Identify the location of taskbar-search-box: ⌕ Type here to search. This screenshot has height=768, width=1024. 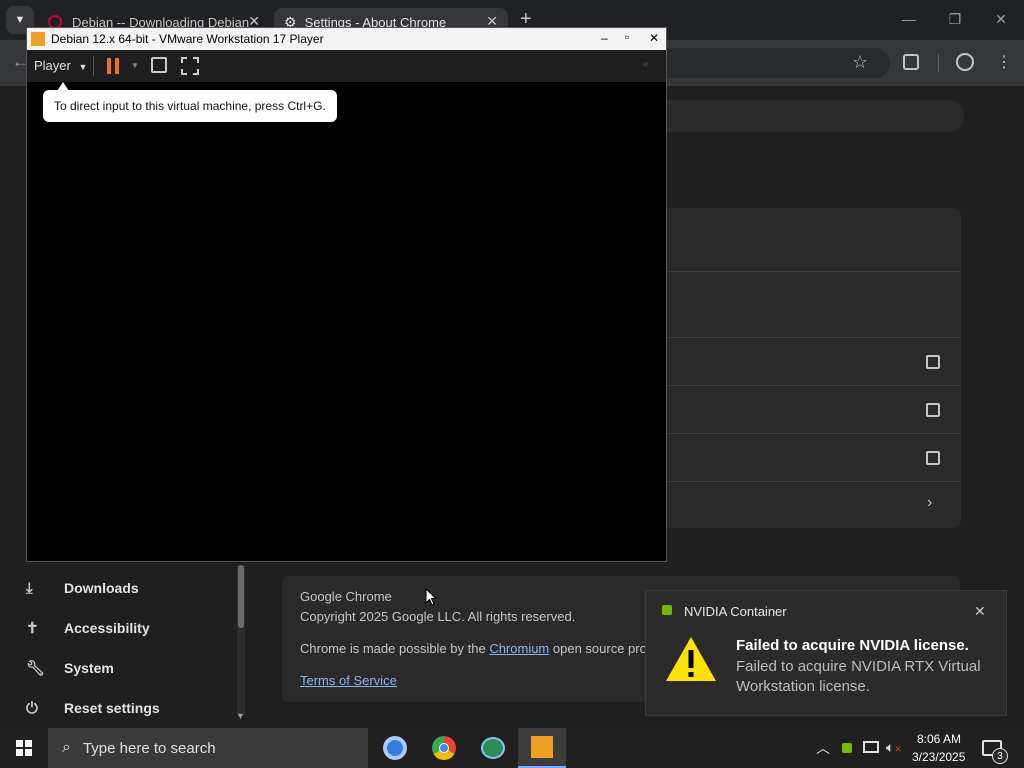
(208, 748).